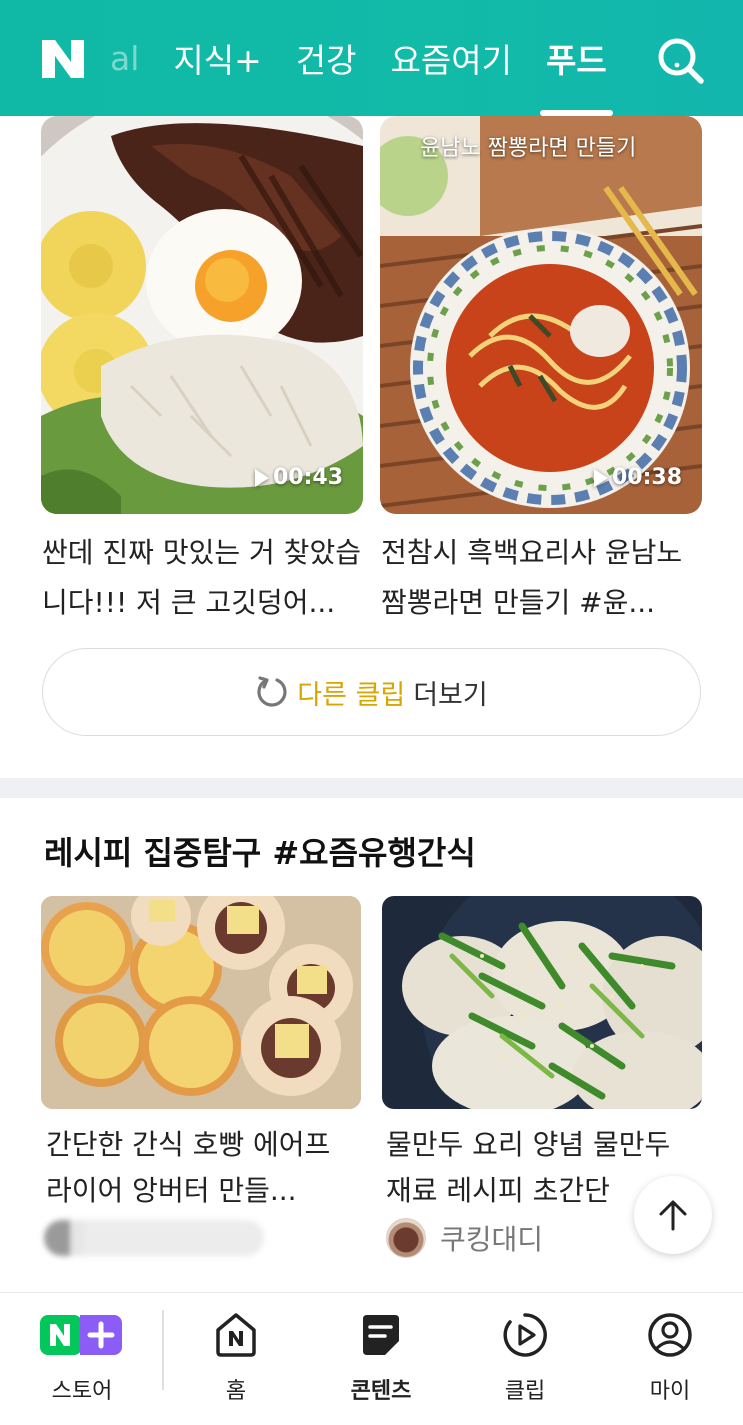 The height and width of the screenshot is (1425, 743). I want to click on clip-duration: 00:38, so click(637, 477).